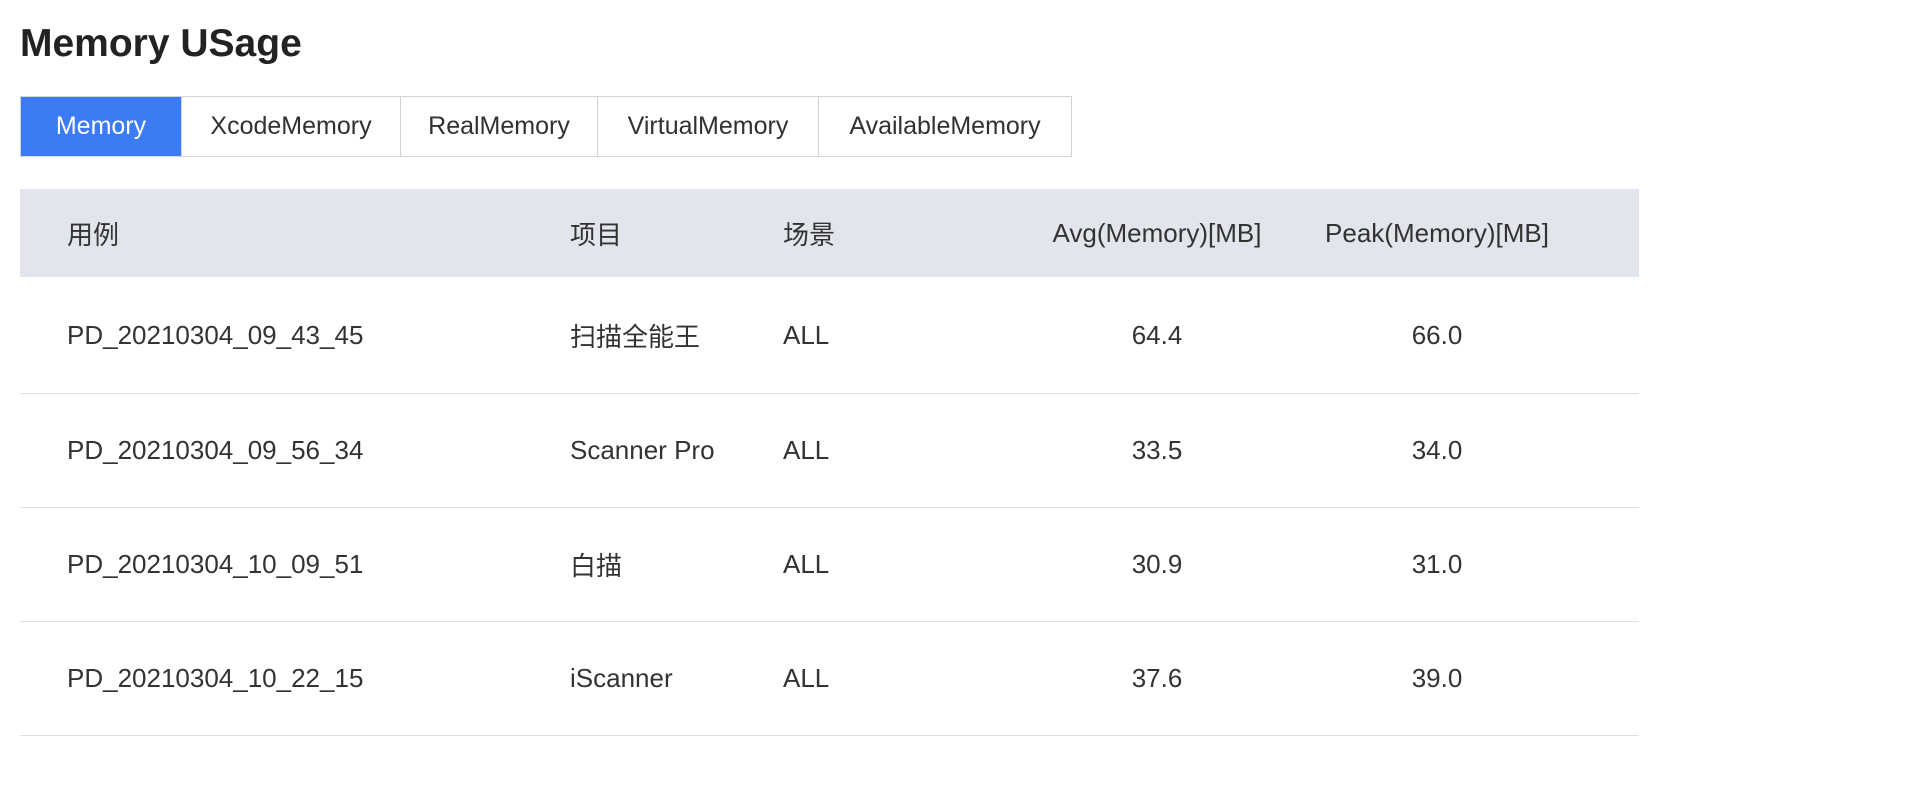 This screenshot has height=792, width=1920. I want to click on tab-memory: Memory, so click(101, 126).